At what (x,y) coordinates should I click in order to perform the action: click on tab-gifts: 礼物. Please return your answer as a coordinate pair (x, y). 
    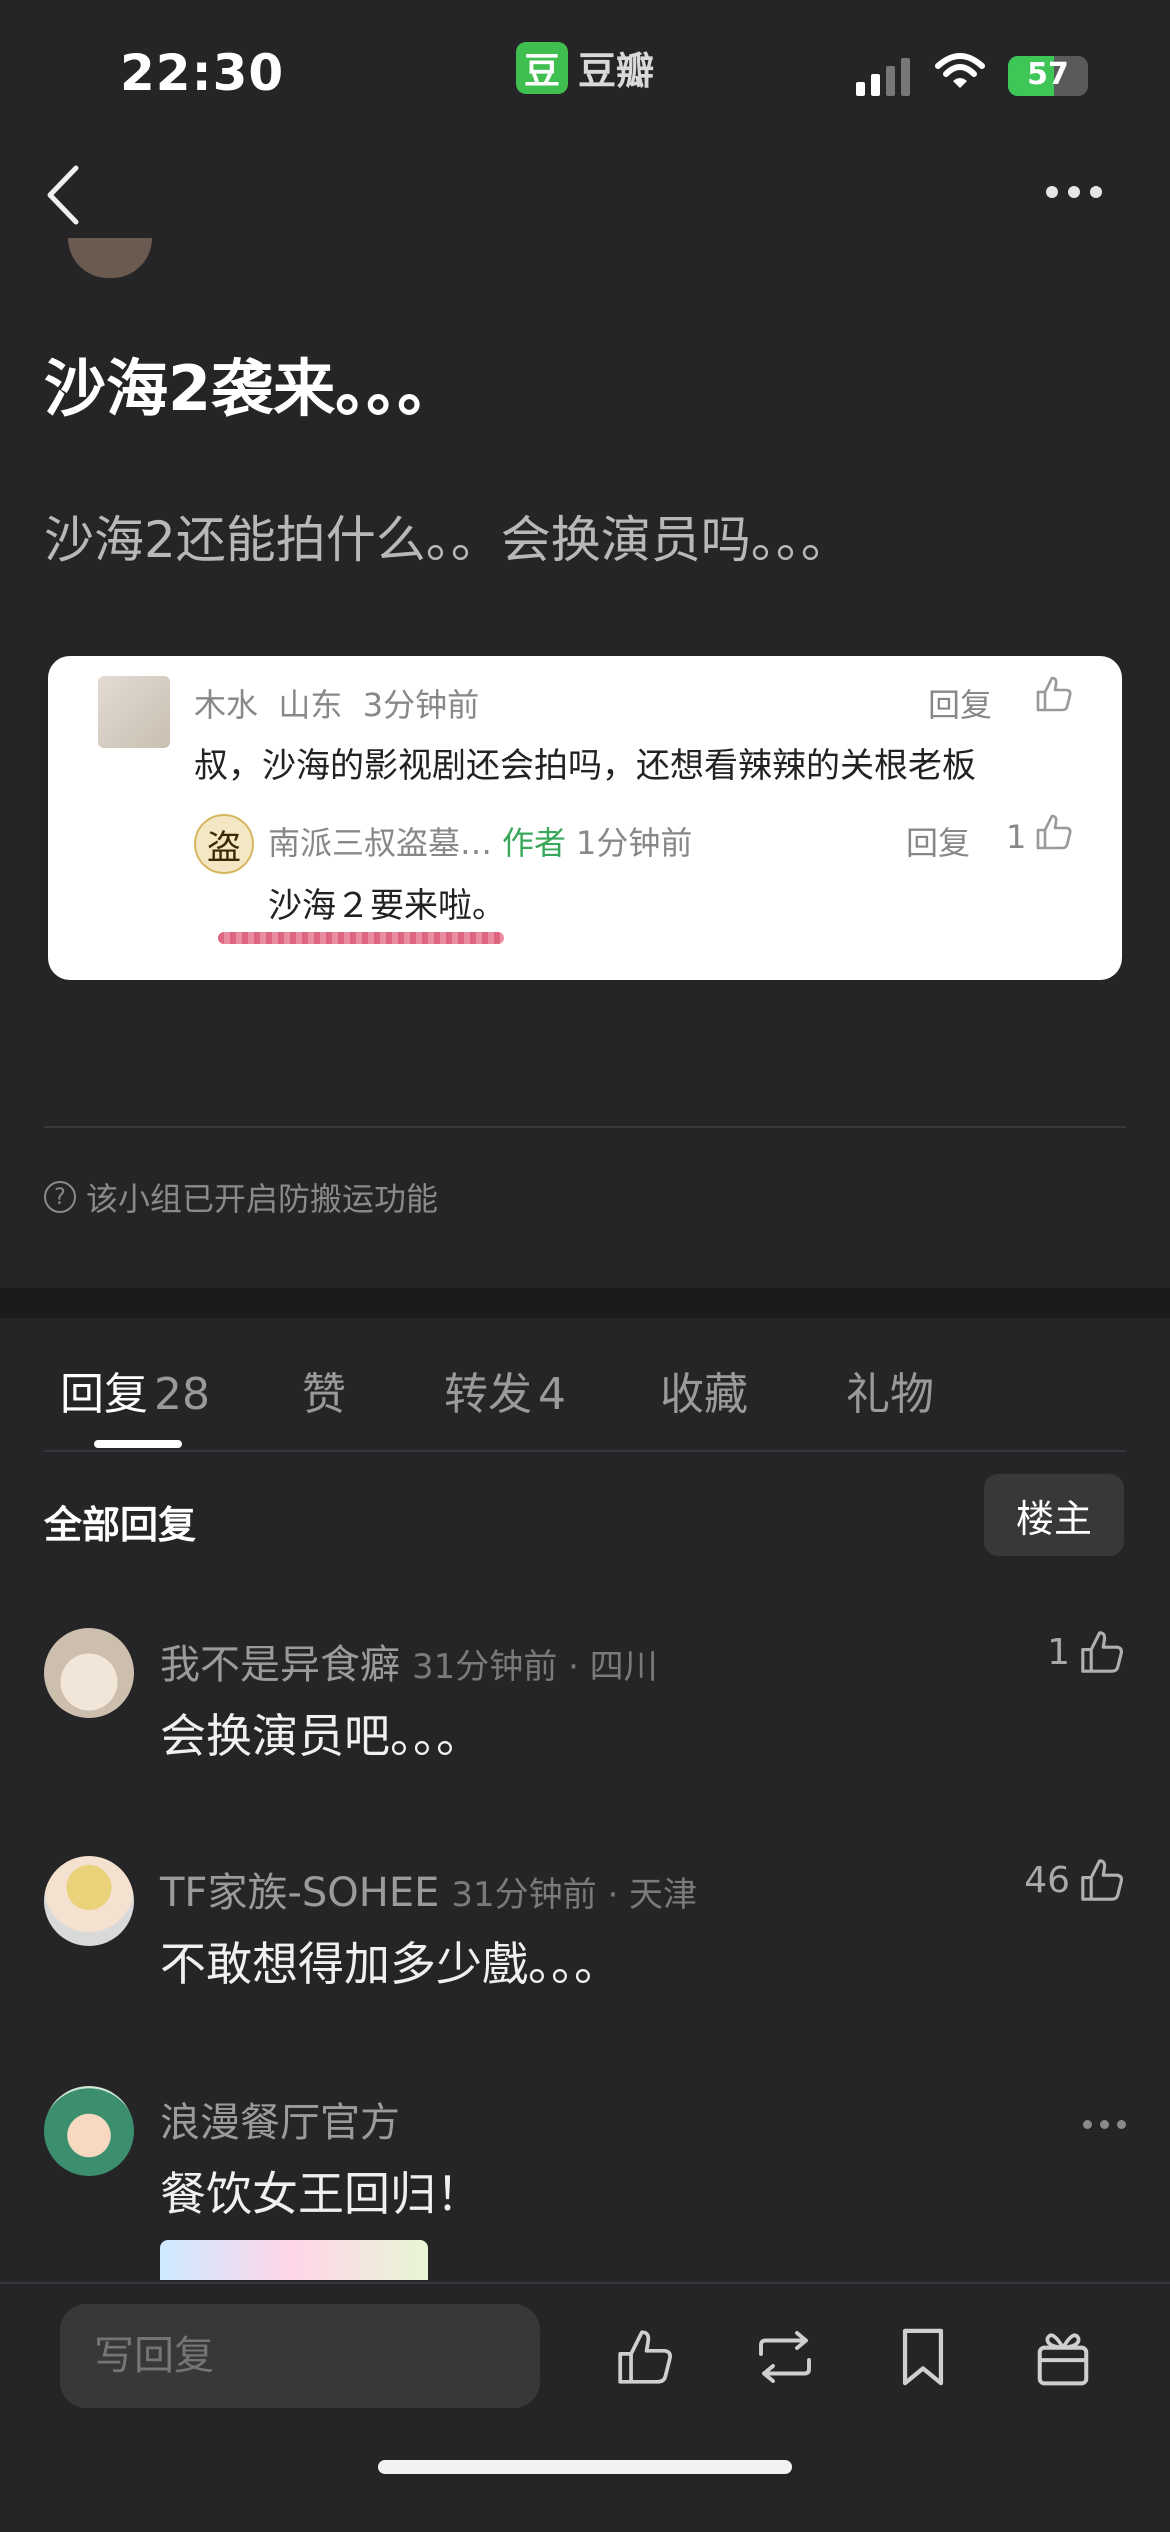
    Looking at the image, I should click on (890, 1390).